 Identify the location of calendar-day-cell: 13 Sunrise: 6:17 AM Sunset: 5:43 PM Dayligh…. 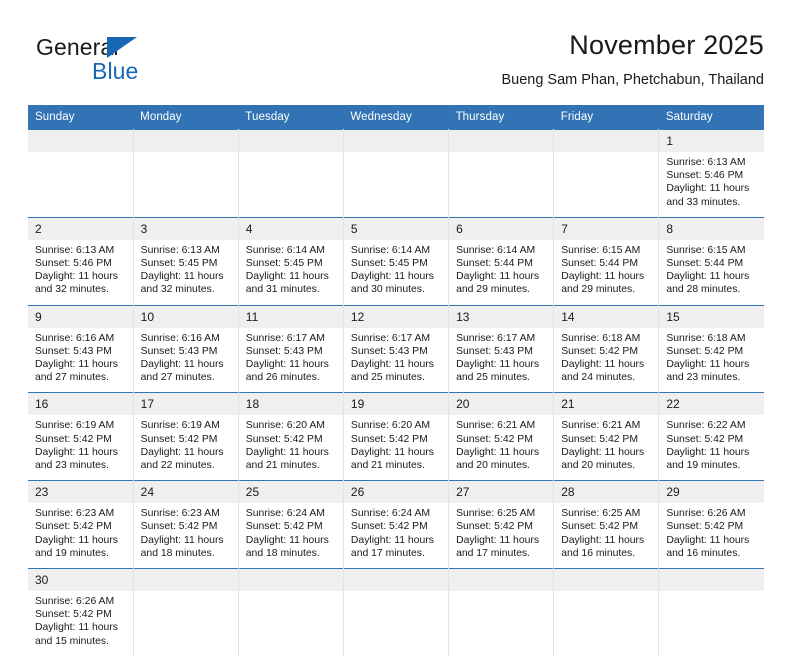
(501, 348).